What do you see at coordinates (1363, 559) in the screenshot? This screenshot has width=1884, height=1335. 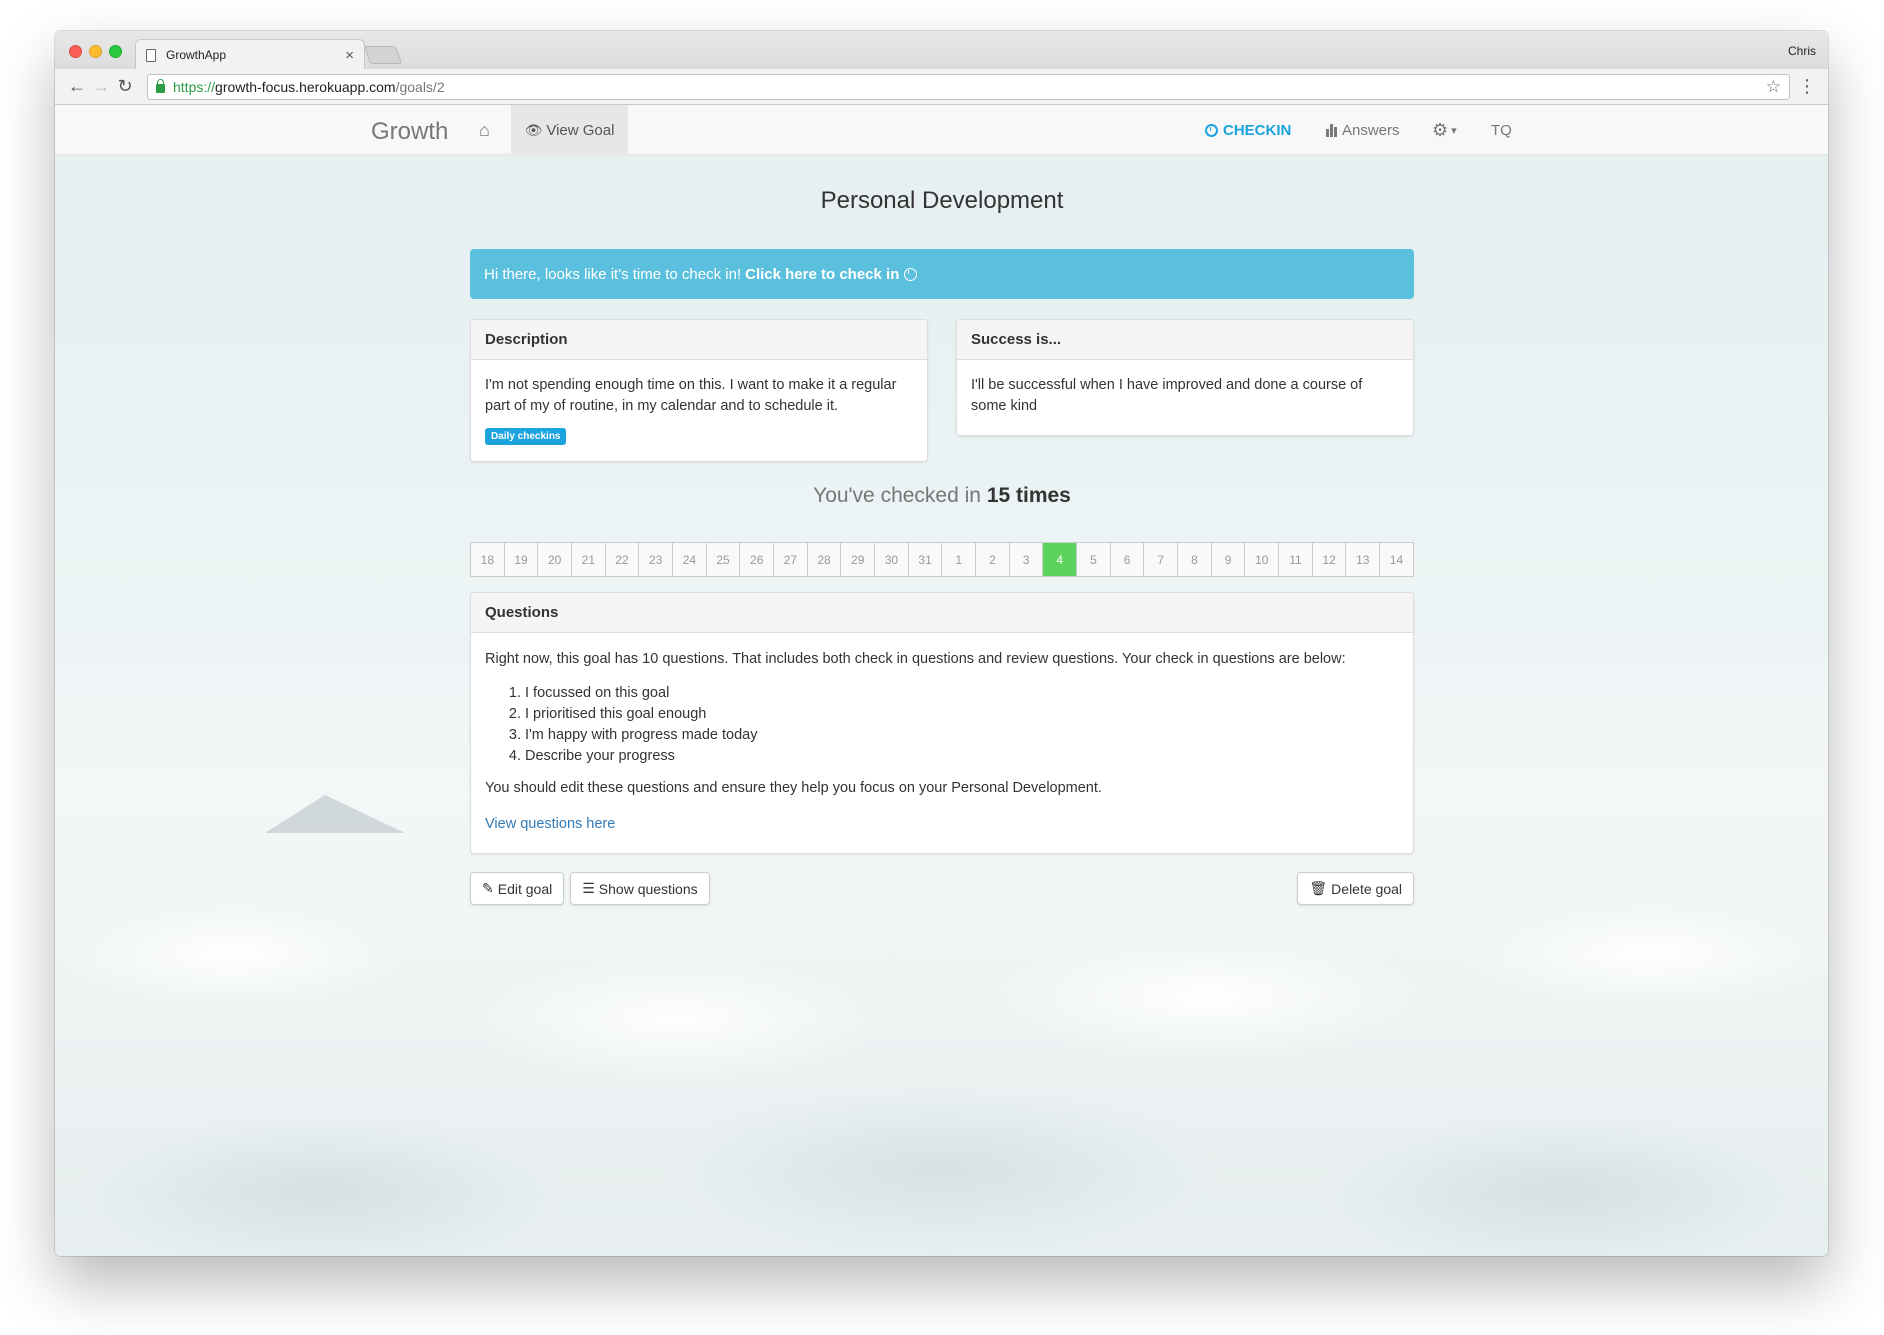 I see `calendar-day: 13` at bounding box center [1363, 559].